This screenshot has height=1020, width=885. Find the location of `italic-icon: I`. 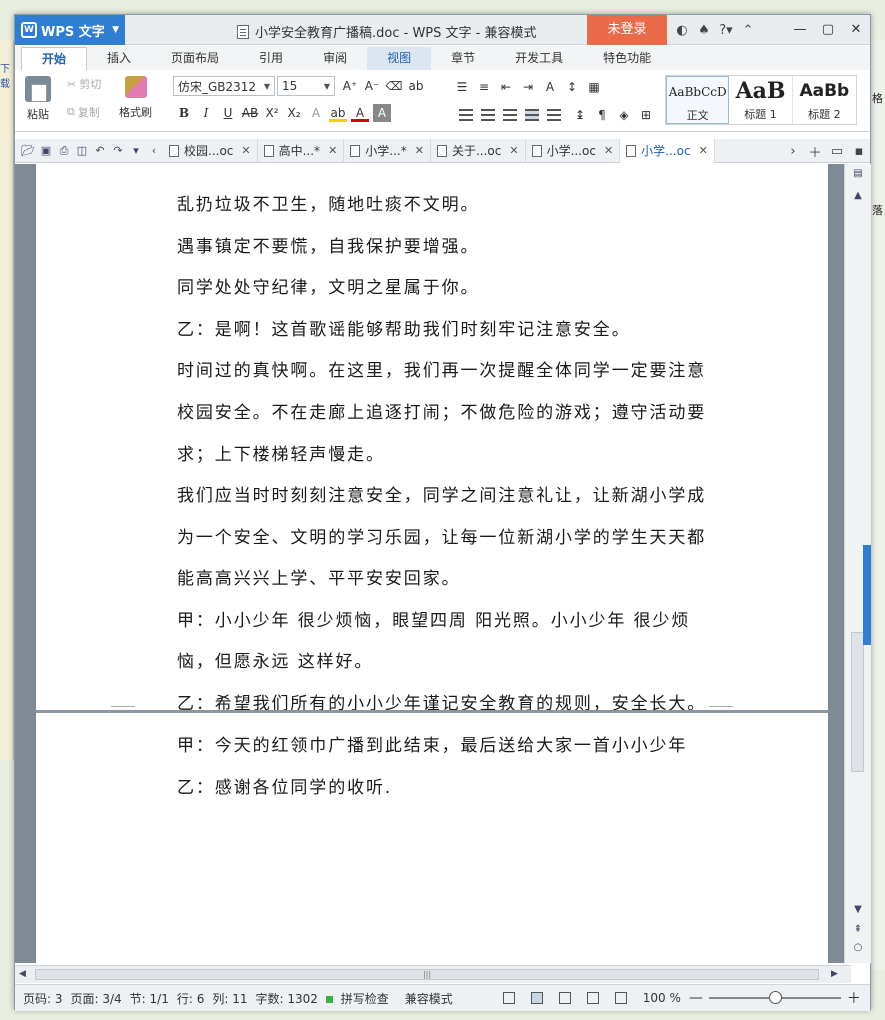

italic-icon: I is located at coordinates (206, 113).